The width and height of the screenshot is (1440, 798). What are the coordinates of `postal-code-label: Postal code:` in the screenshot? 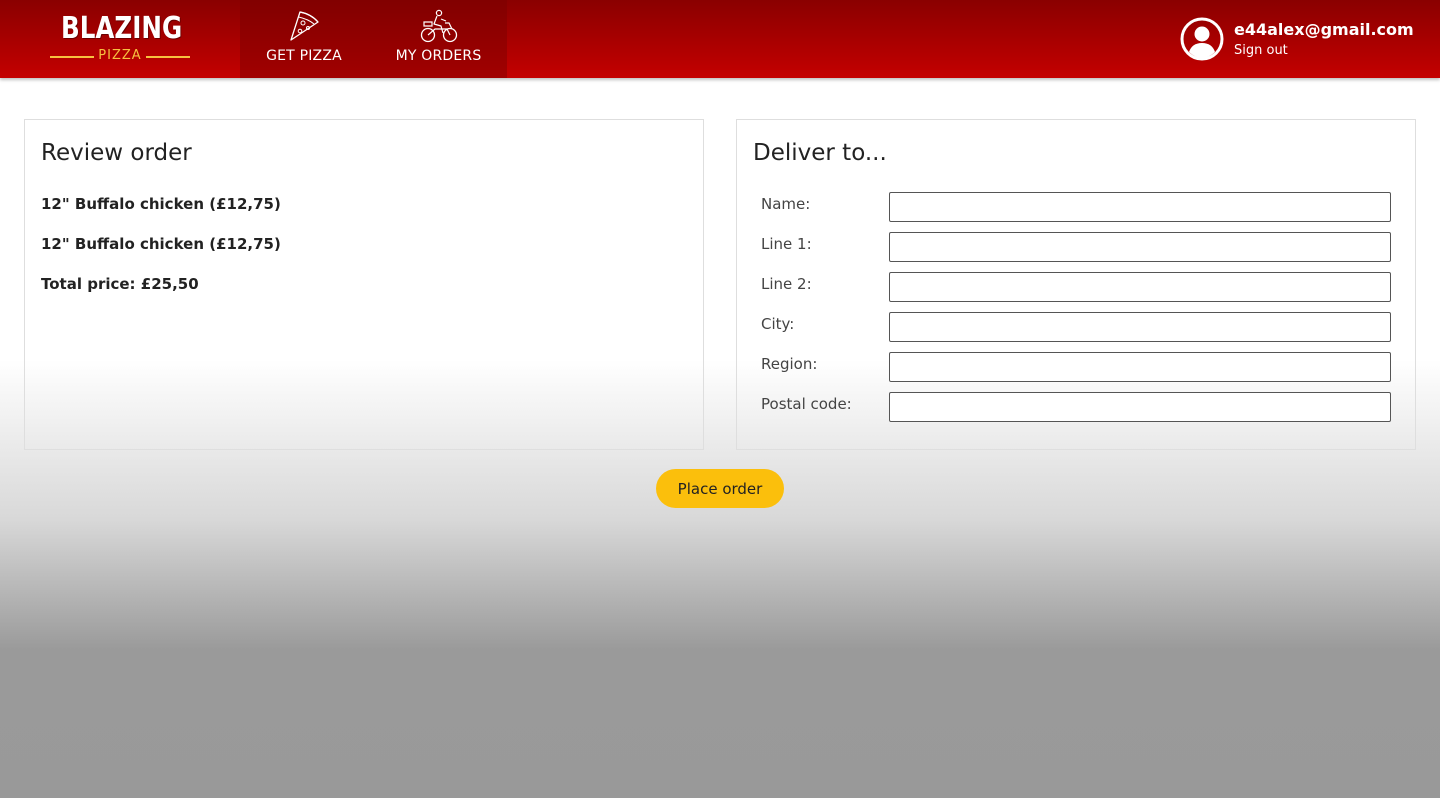 It's located at (806, 404).